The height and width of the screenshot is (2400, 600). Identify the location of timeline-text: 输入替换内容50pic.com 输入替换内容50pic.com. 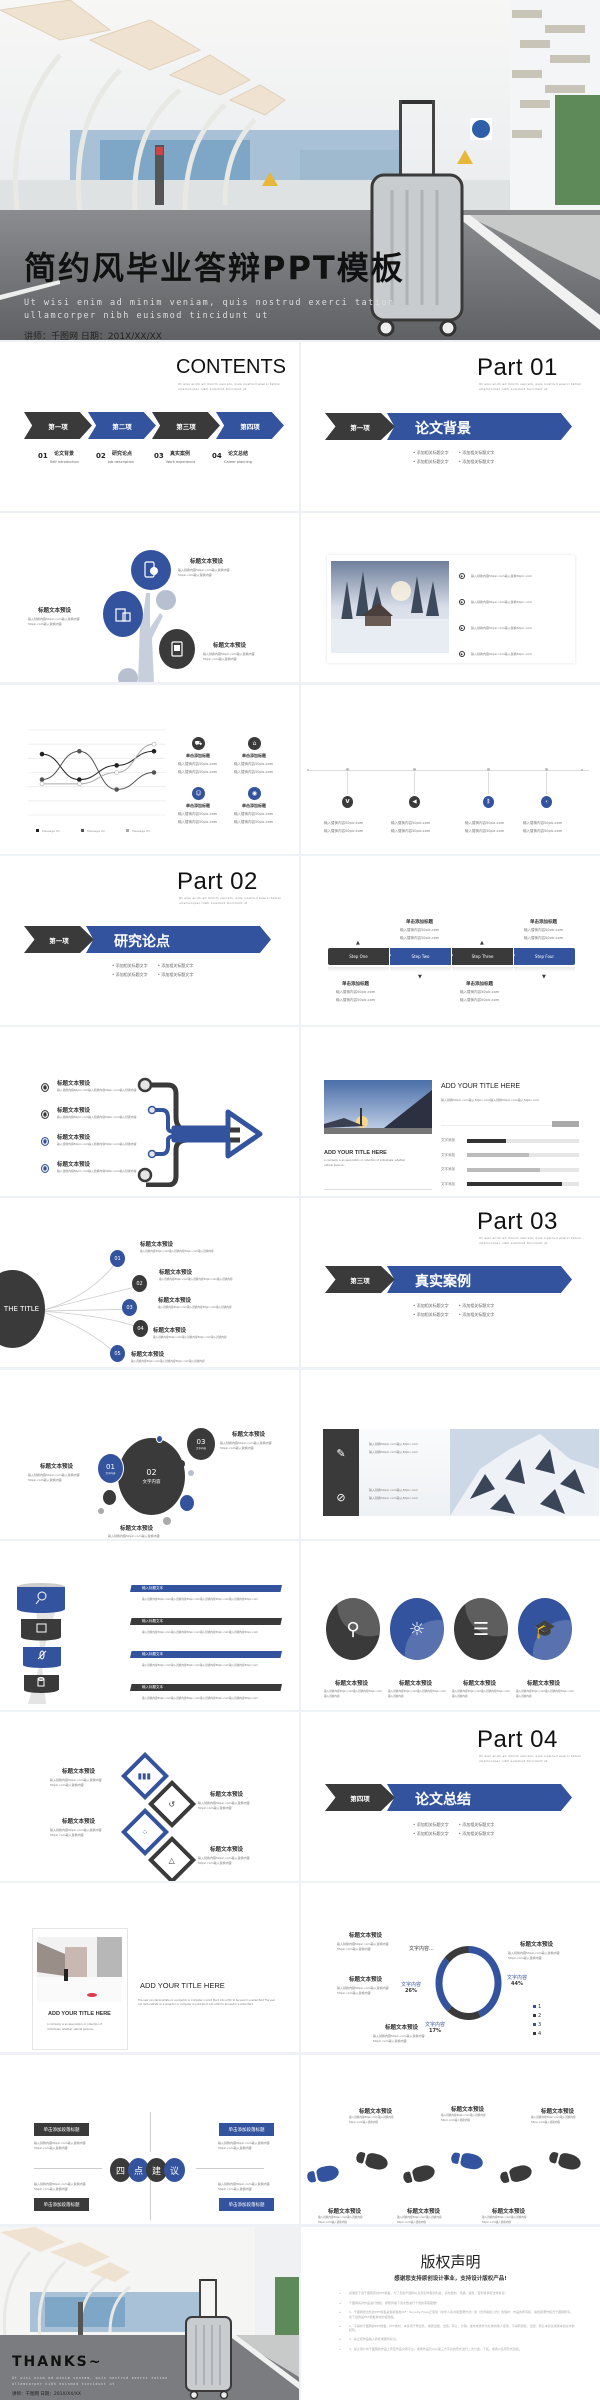
(344, 827).